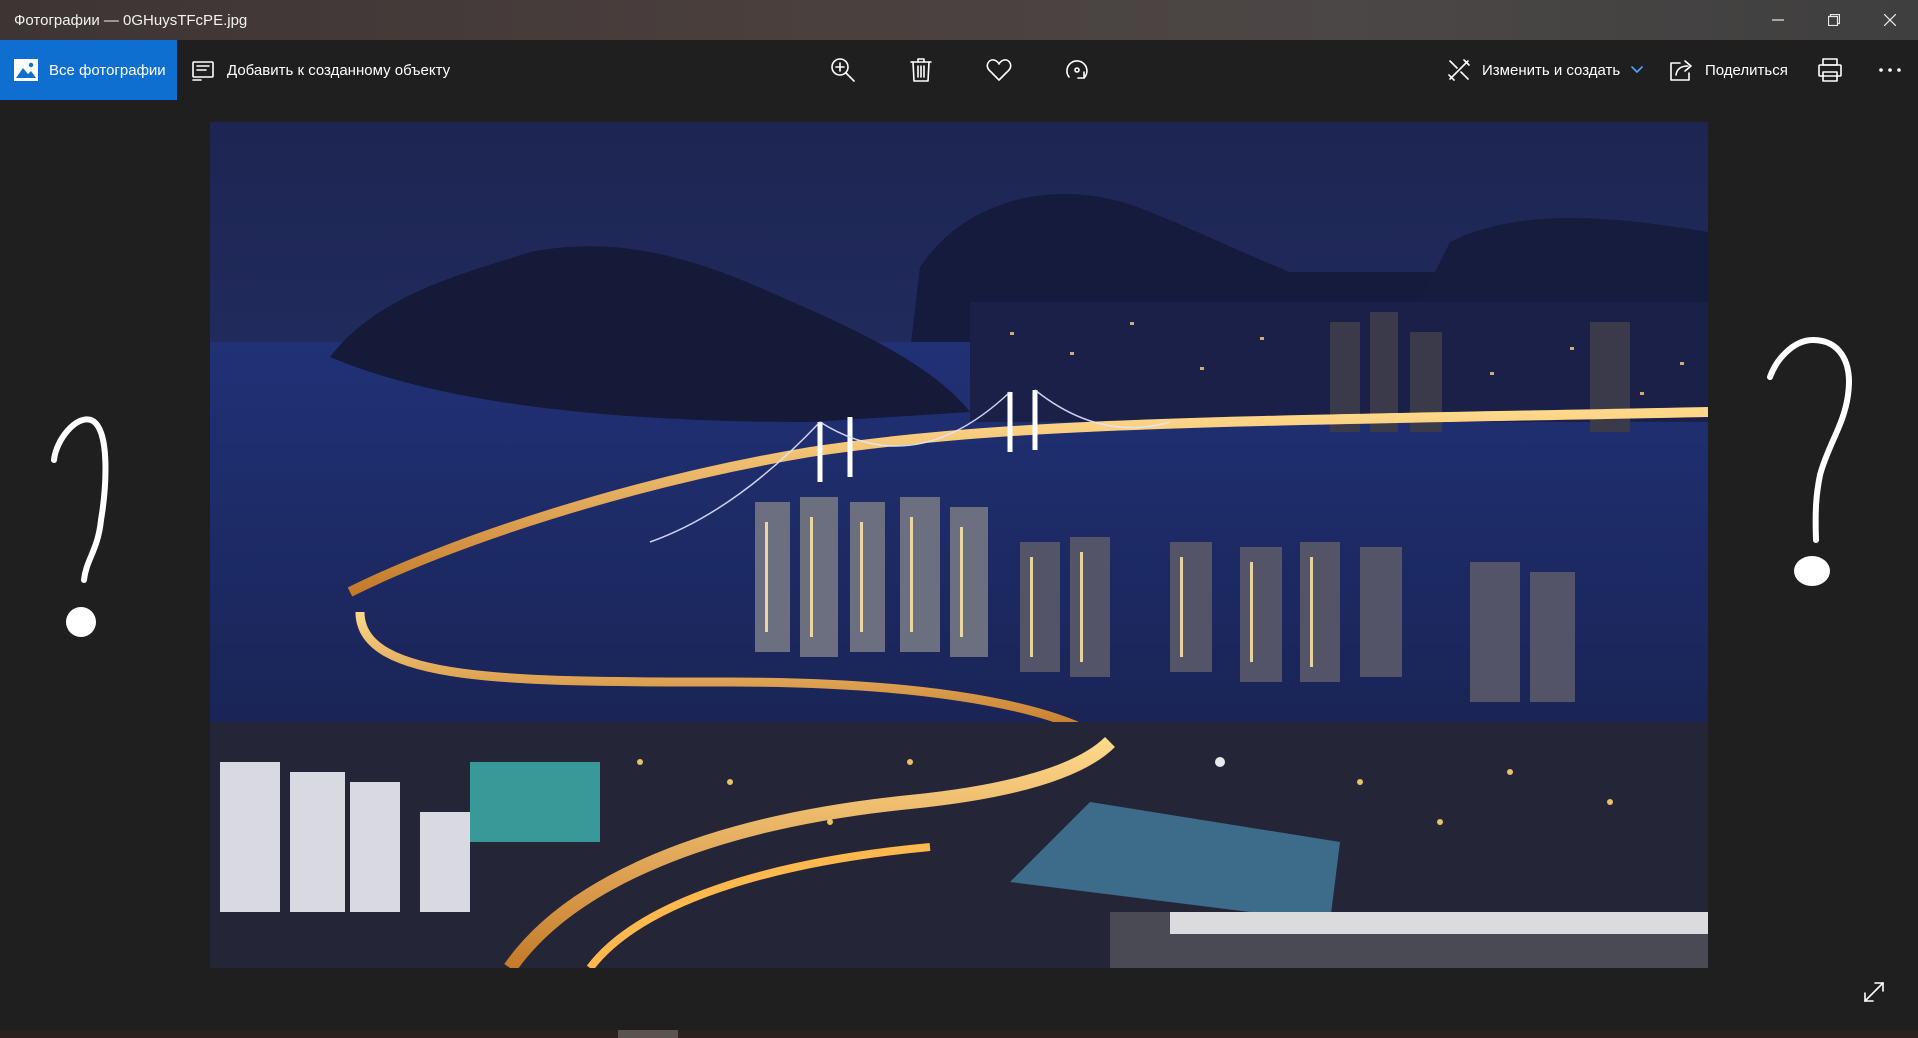  I want to click on all-photos-button: Все фотографии, so click(88, 70).